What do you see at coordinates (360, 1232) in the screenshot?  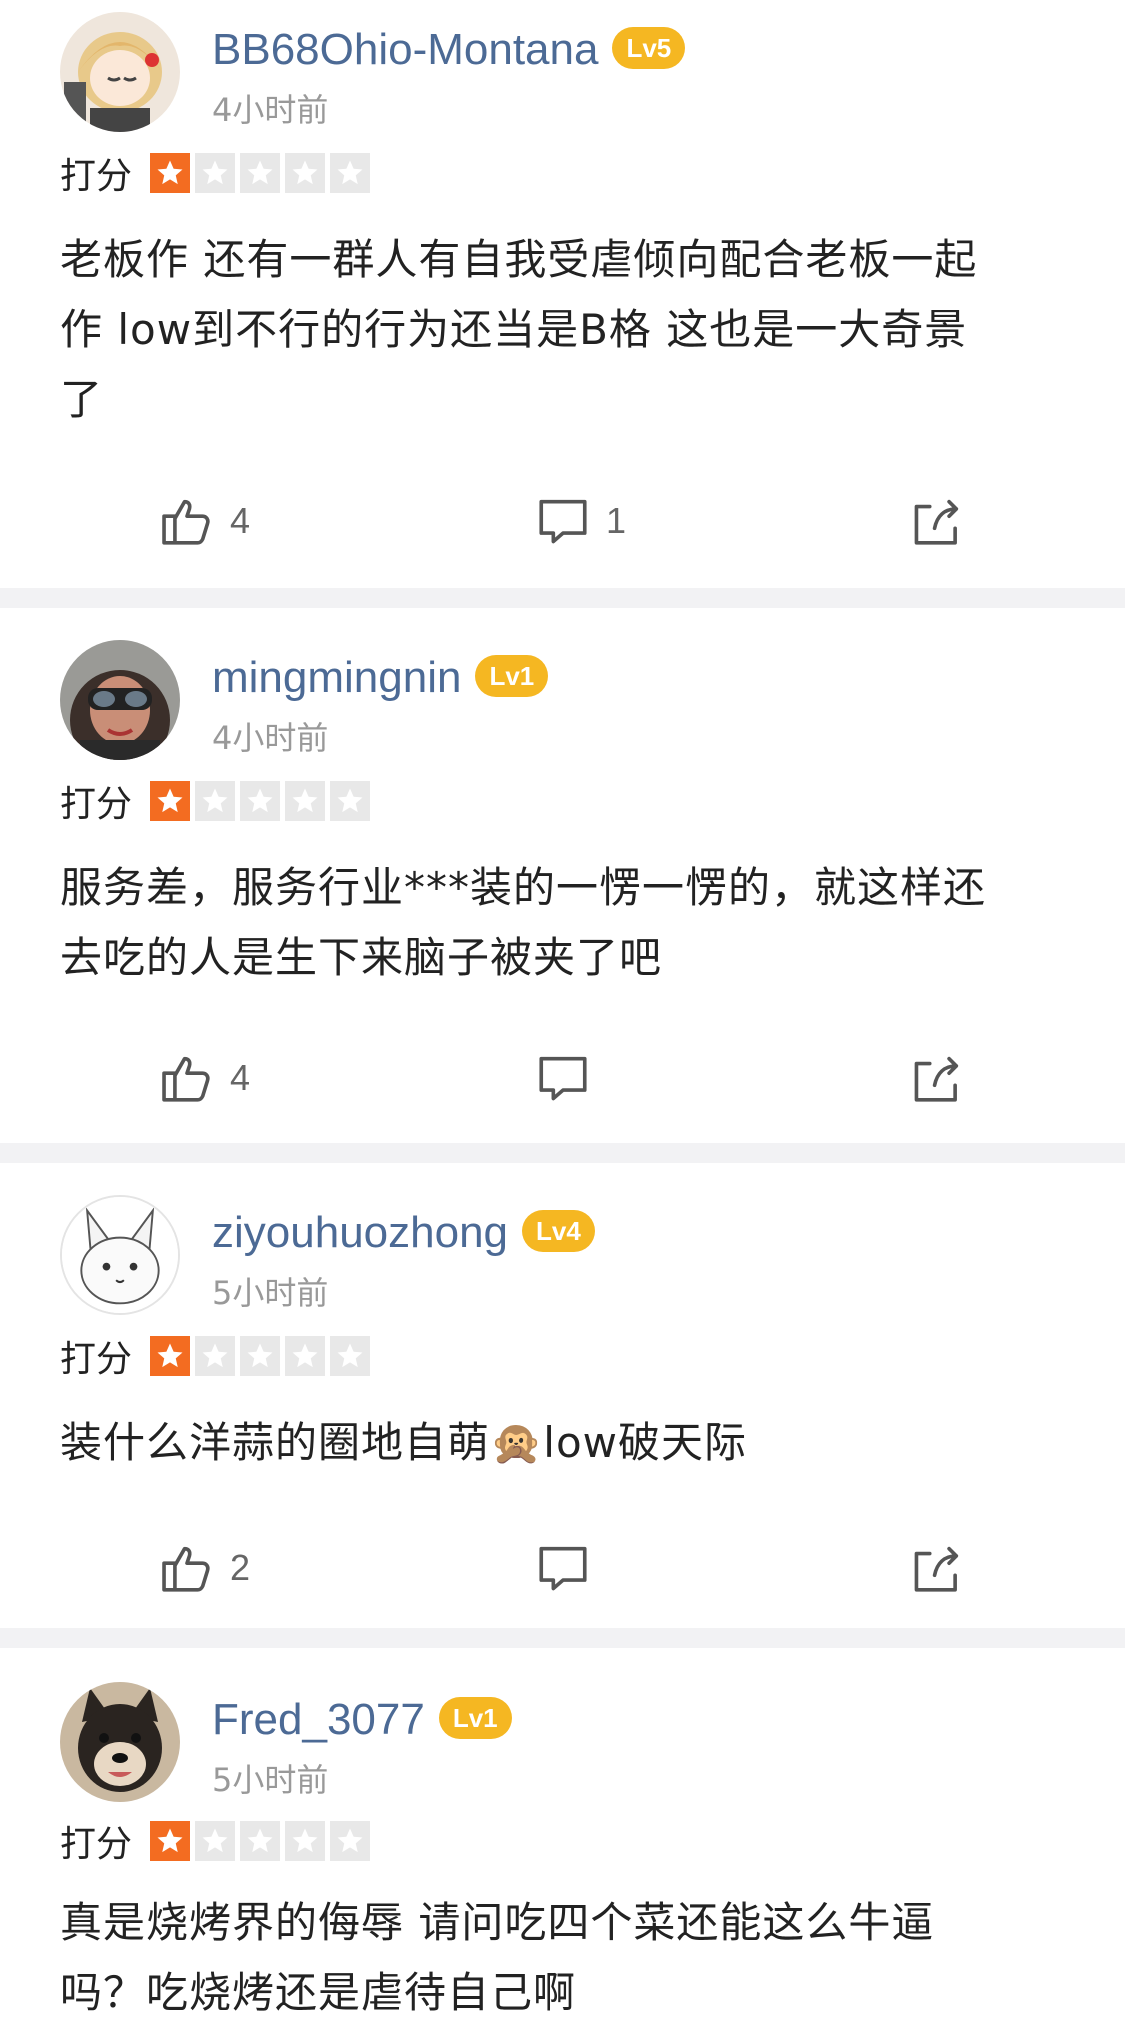 I see `username-text: ziyouhuozhong` at bounding box center [360, 1232].